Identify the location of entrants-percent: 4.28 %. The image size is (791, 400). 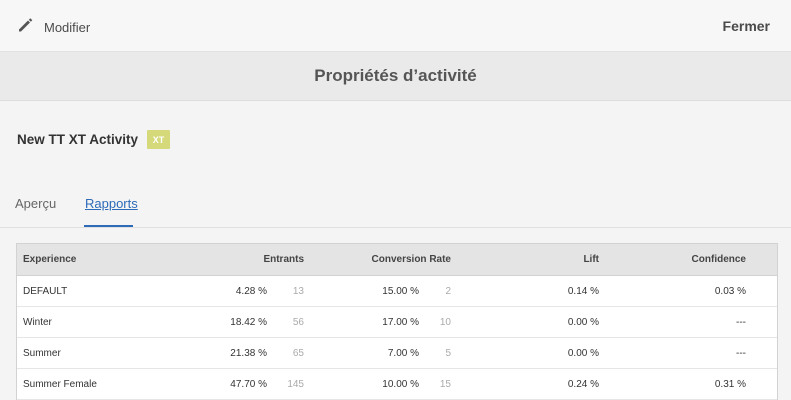
(251, 291).